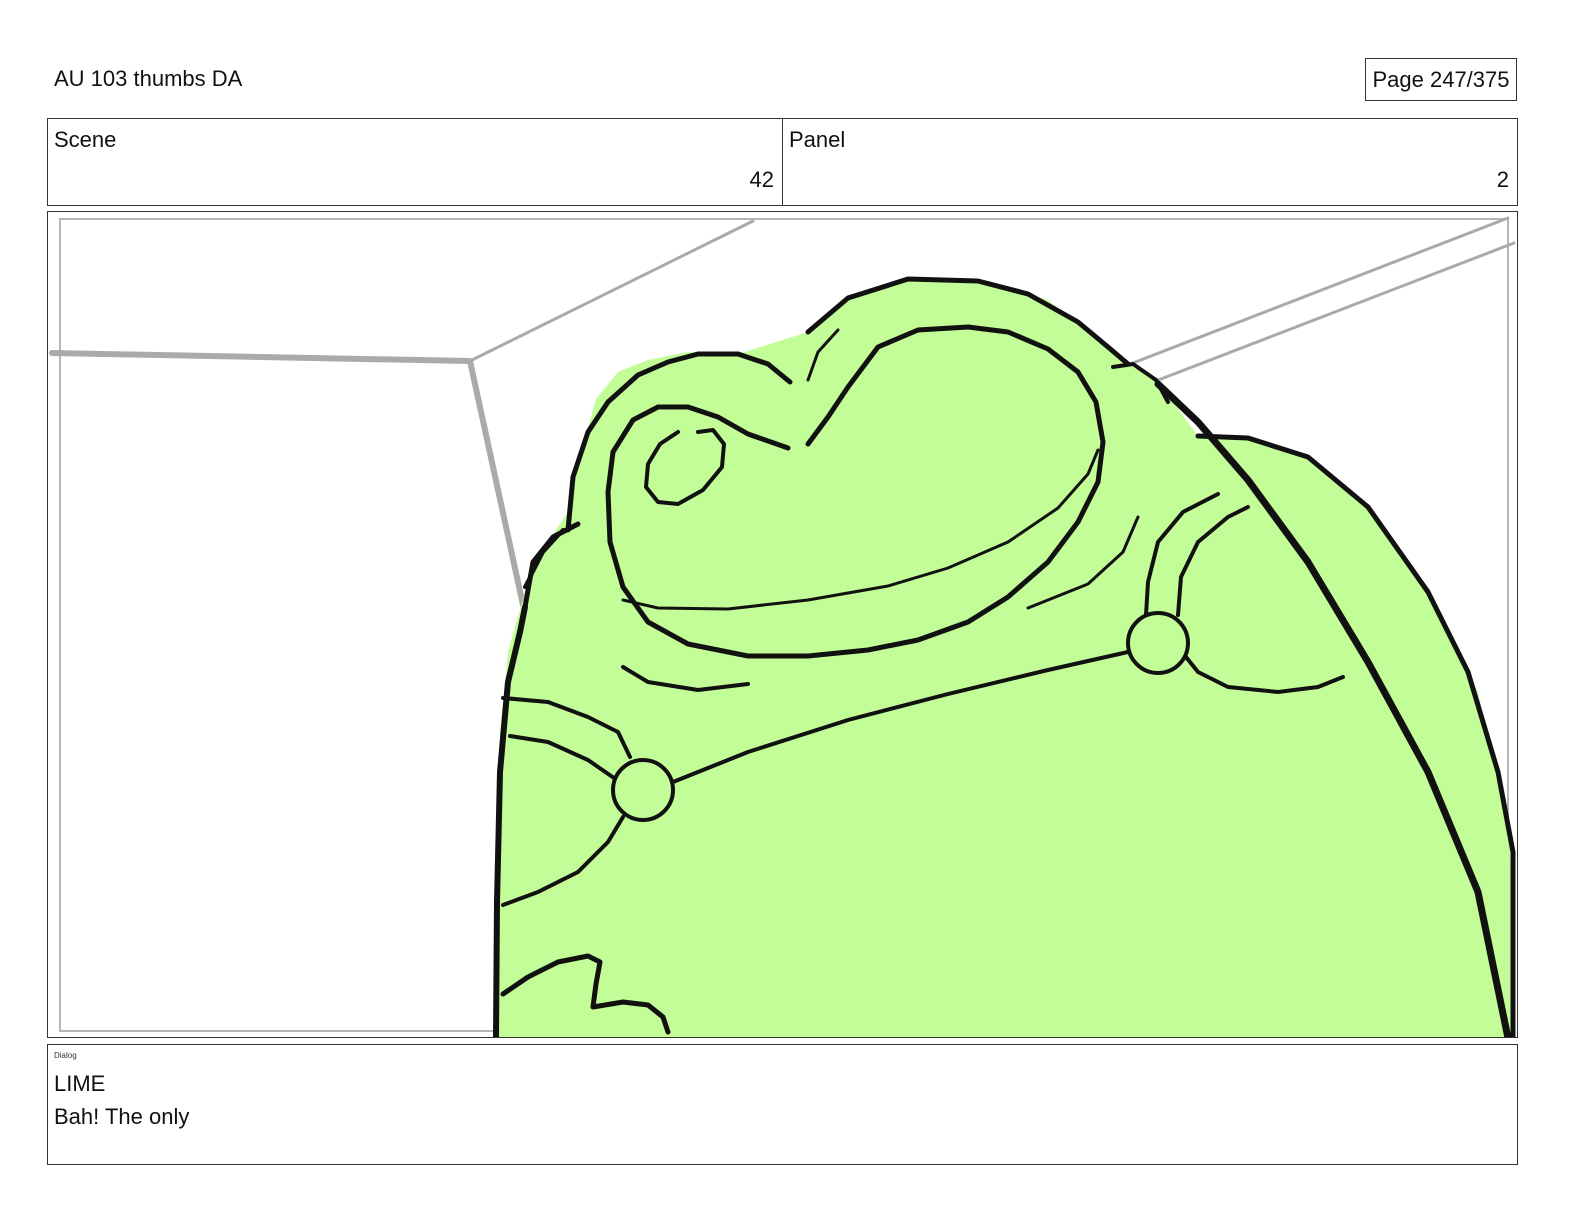 The height and width of the screenshot is (1224, 1584). What do you see at coordinates (148, 78) in the screenshot?
I see `document-title: AU 103 thumbs DA` at bounding box center [148, 78].